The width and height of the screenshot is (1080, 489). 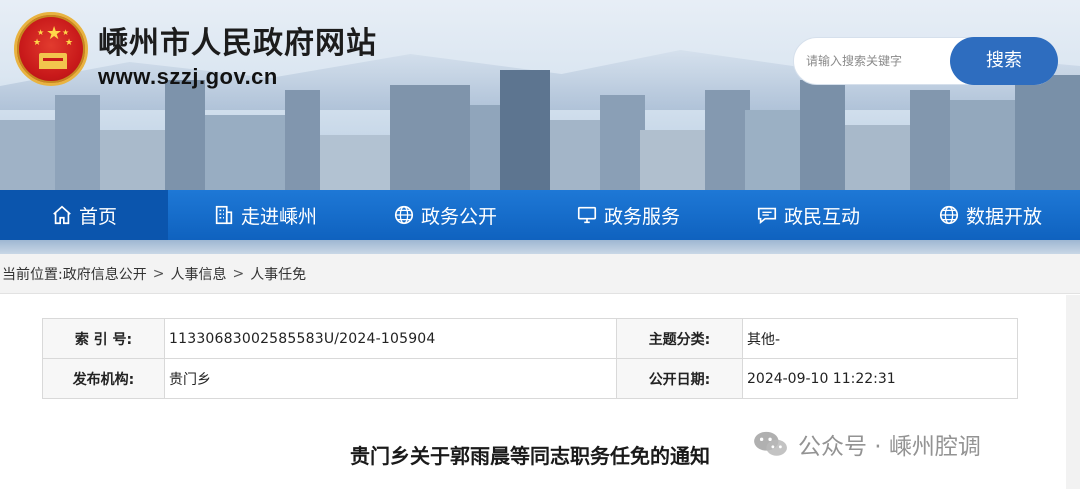 I want to click on index-value: 11330683002585583U/2024-105904, so click(x=390, y=338).